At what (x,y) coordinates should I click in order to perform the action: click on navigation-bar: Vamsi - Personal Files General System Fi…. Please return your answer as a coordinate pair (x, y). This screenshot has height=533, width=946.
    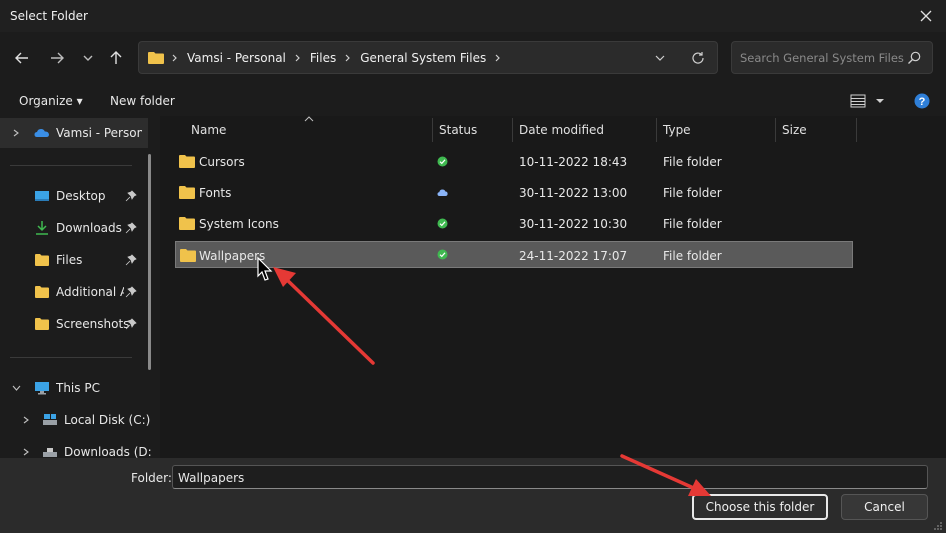
    Looking at the image, I should click on (473, 59).